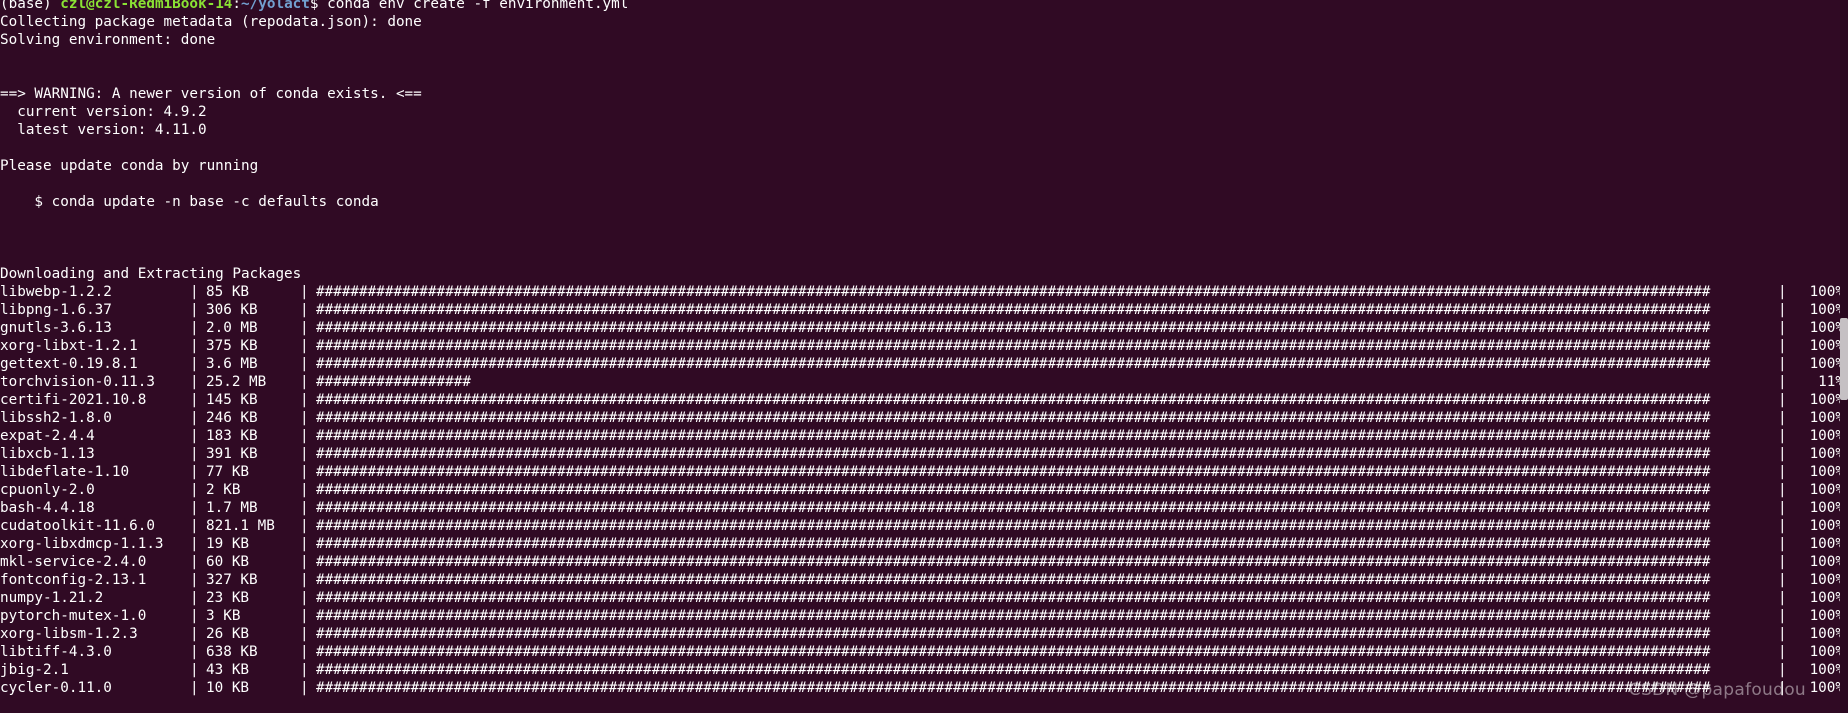 The height and width of the screenshot is (713, 1848). Describe the element at coordinates (232, 418) in the screenshot. I see `package-size: 246 KB` at that location.